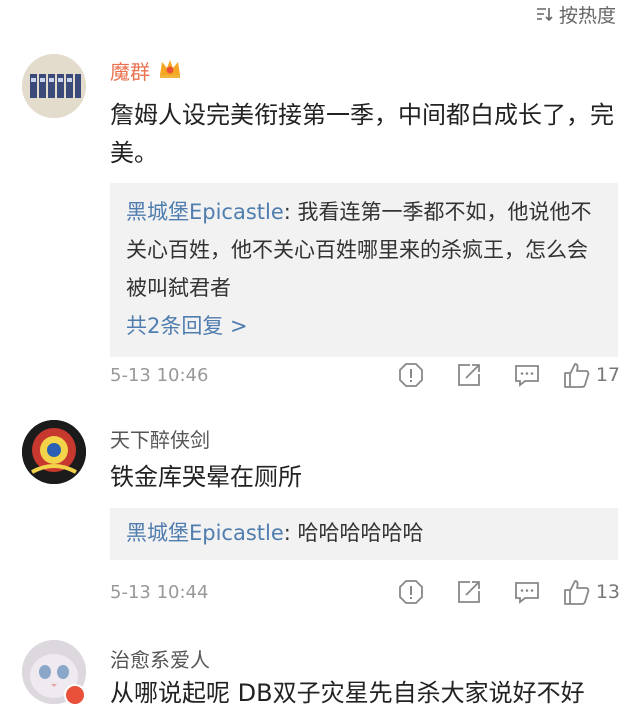 The height and width of the screenshot is (712, 640). I want to click on username: 治愈系爱人, so click(160, 658).